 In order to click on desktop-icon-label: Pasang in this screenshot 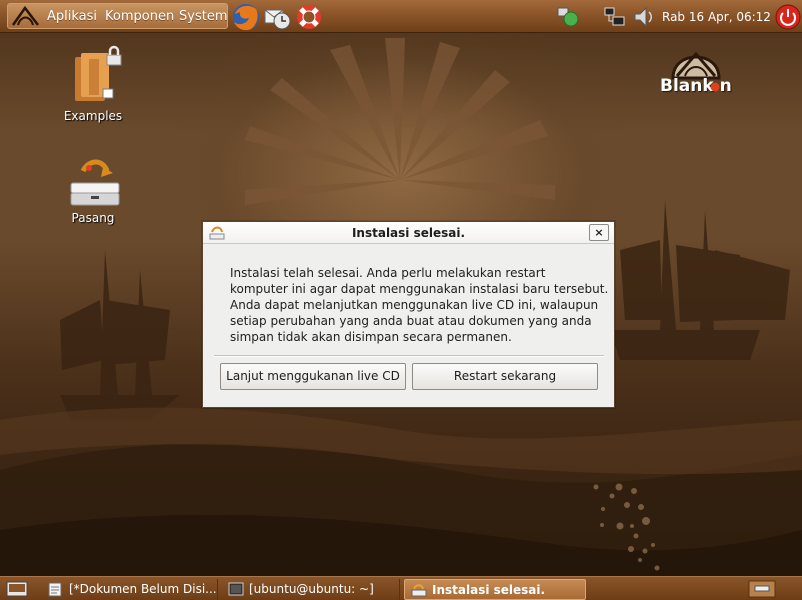, I will do `click(93, 218)`.